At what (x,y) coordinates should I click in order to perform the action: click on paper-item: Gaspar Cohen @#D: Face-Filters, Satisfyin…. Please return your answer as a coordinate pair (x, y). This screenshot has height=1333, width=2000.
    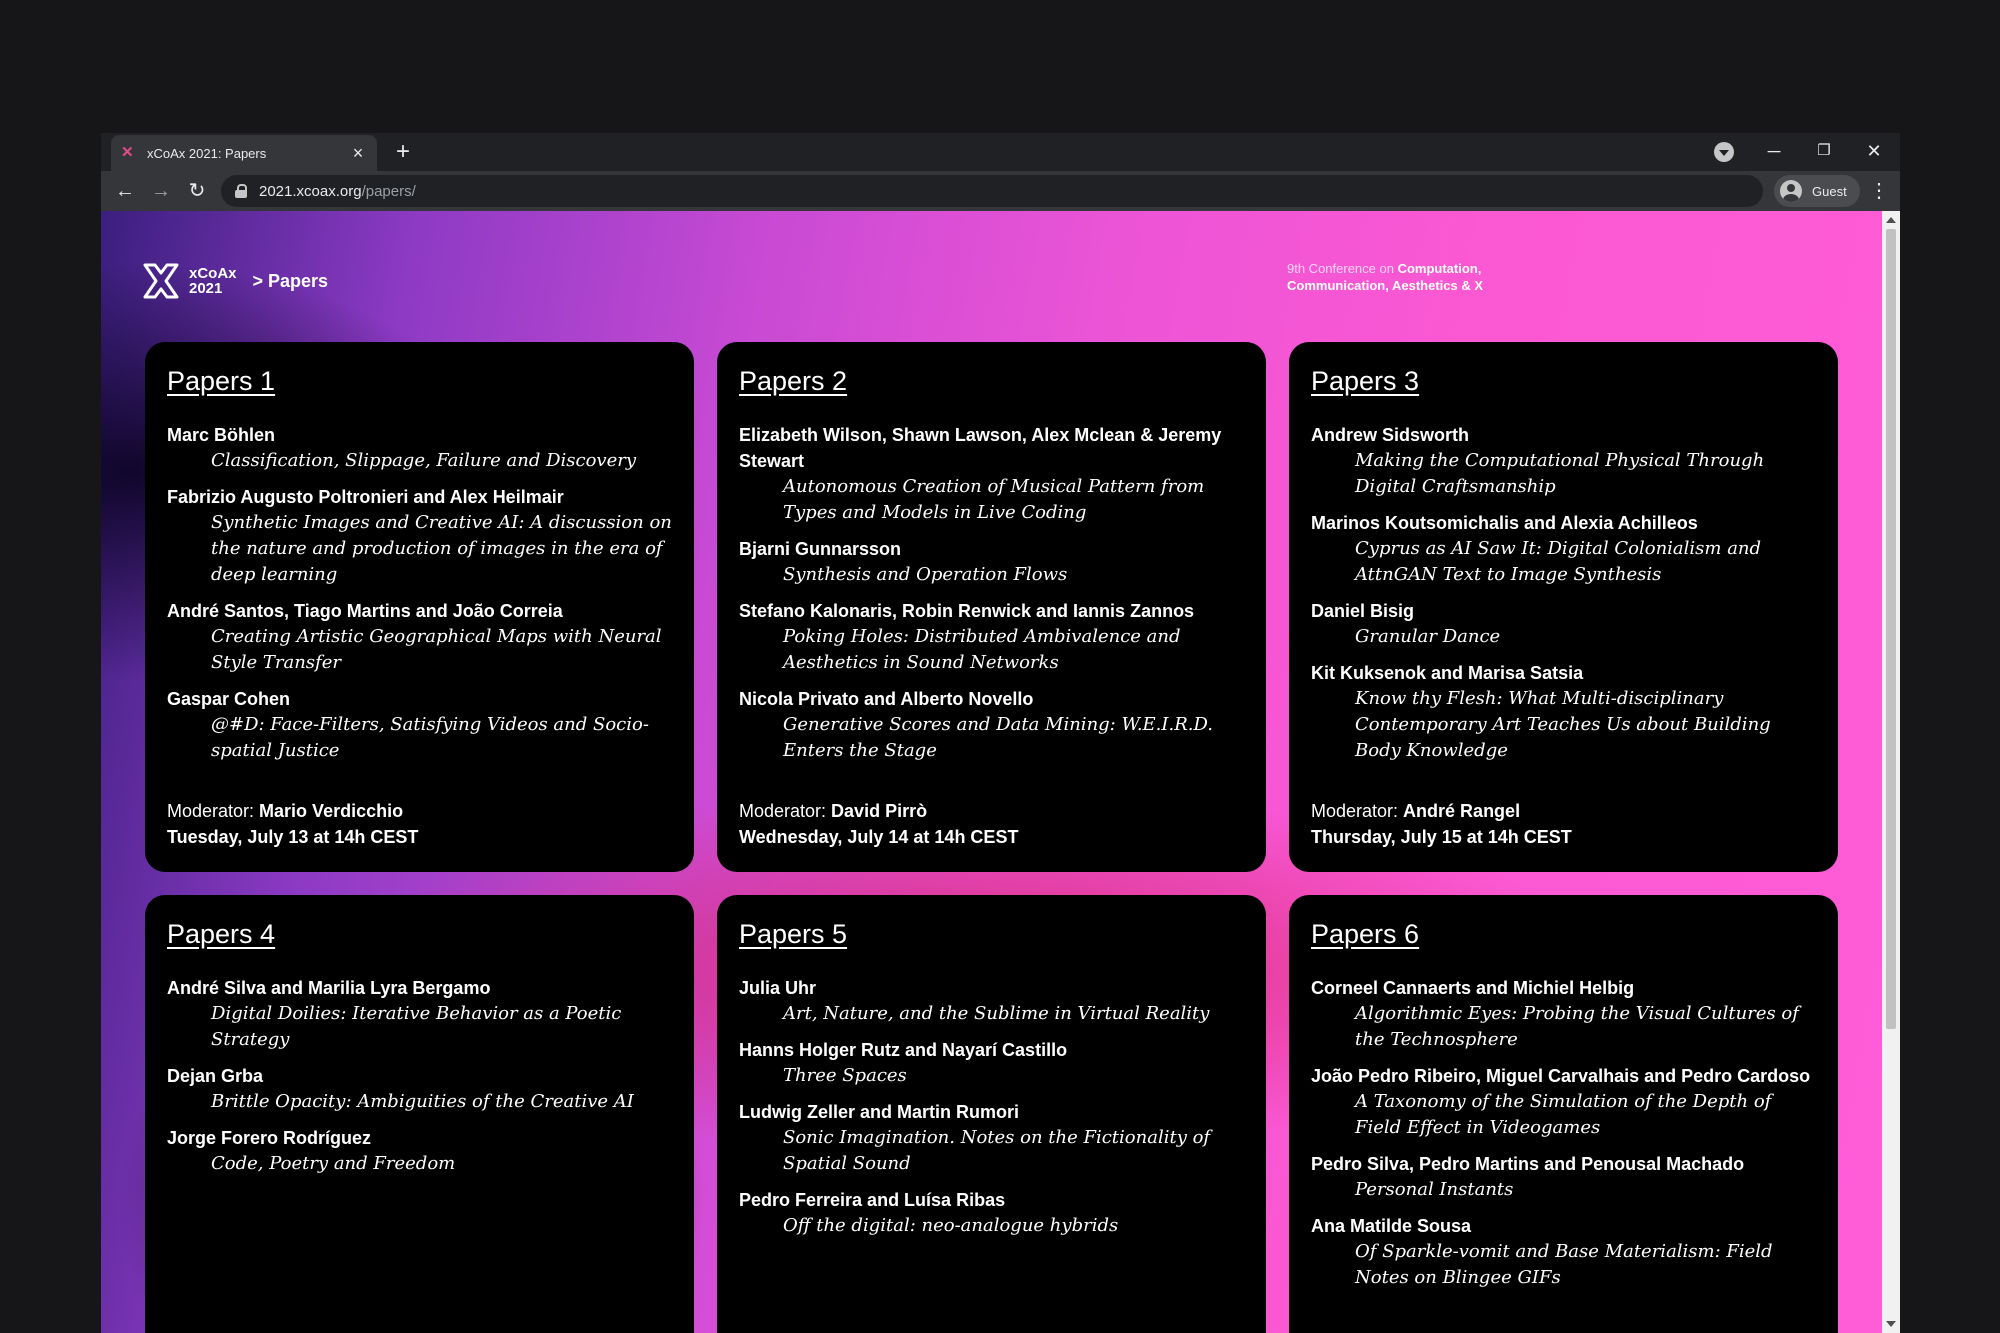
    Looking at the image, I should click on (419, 725).